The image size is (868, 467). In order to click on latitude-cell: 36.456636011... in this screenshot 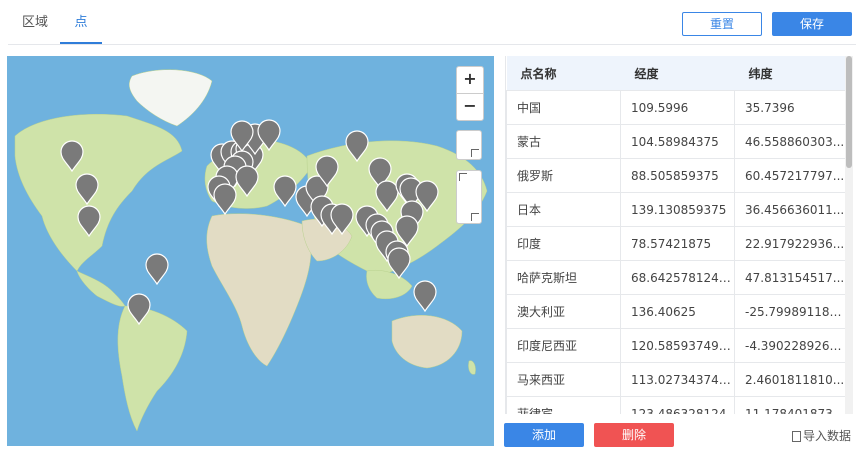, I will do `click(790, 209)`.